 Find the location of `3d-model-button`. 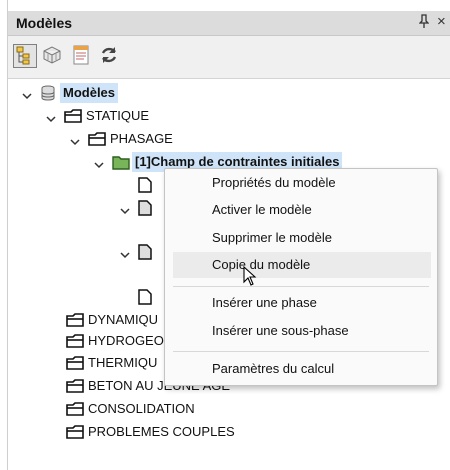

3d-model-button is located at coordinates (53, 56).